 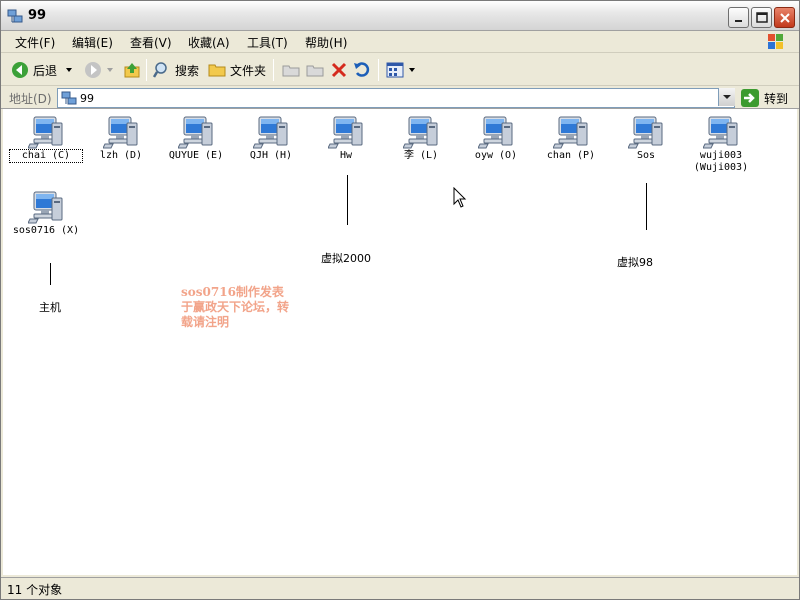 I want to click on copy-to-button, so click(x=317, y=70).